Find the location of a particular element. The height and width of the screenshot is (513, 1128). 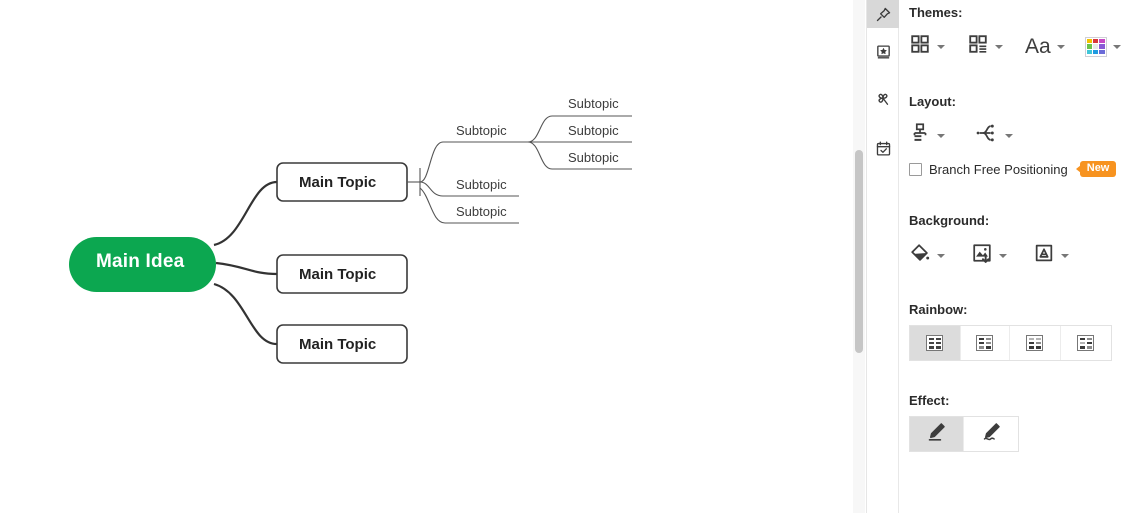

subtopic-l1-label-1: Subtopic is located at coordinates (481, 130).